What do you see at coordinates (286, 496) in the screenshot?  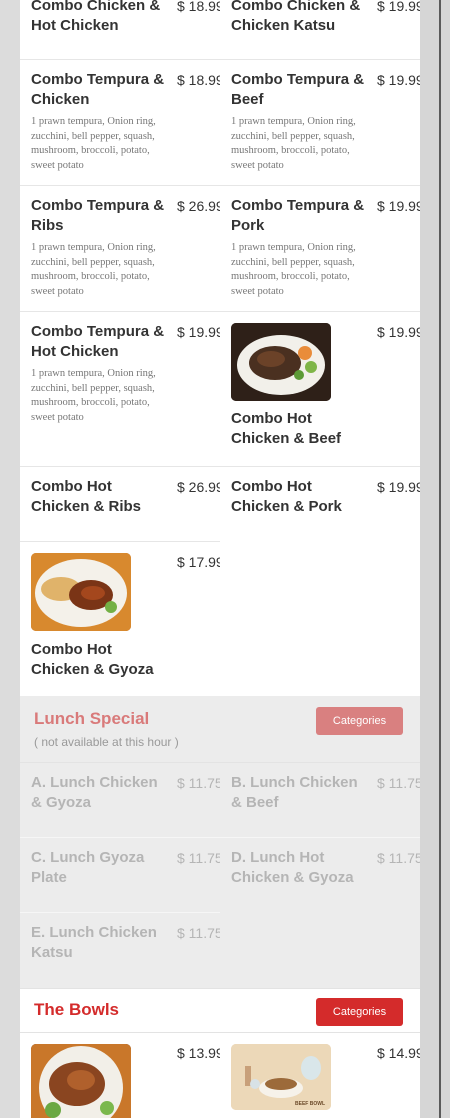 I see `item-name: Combo Hot Chicken & Pork` at bounding box center [286, 496].